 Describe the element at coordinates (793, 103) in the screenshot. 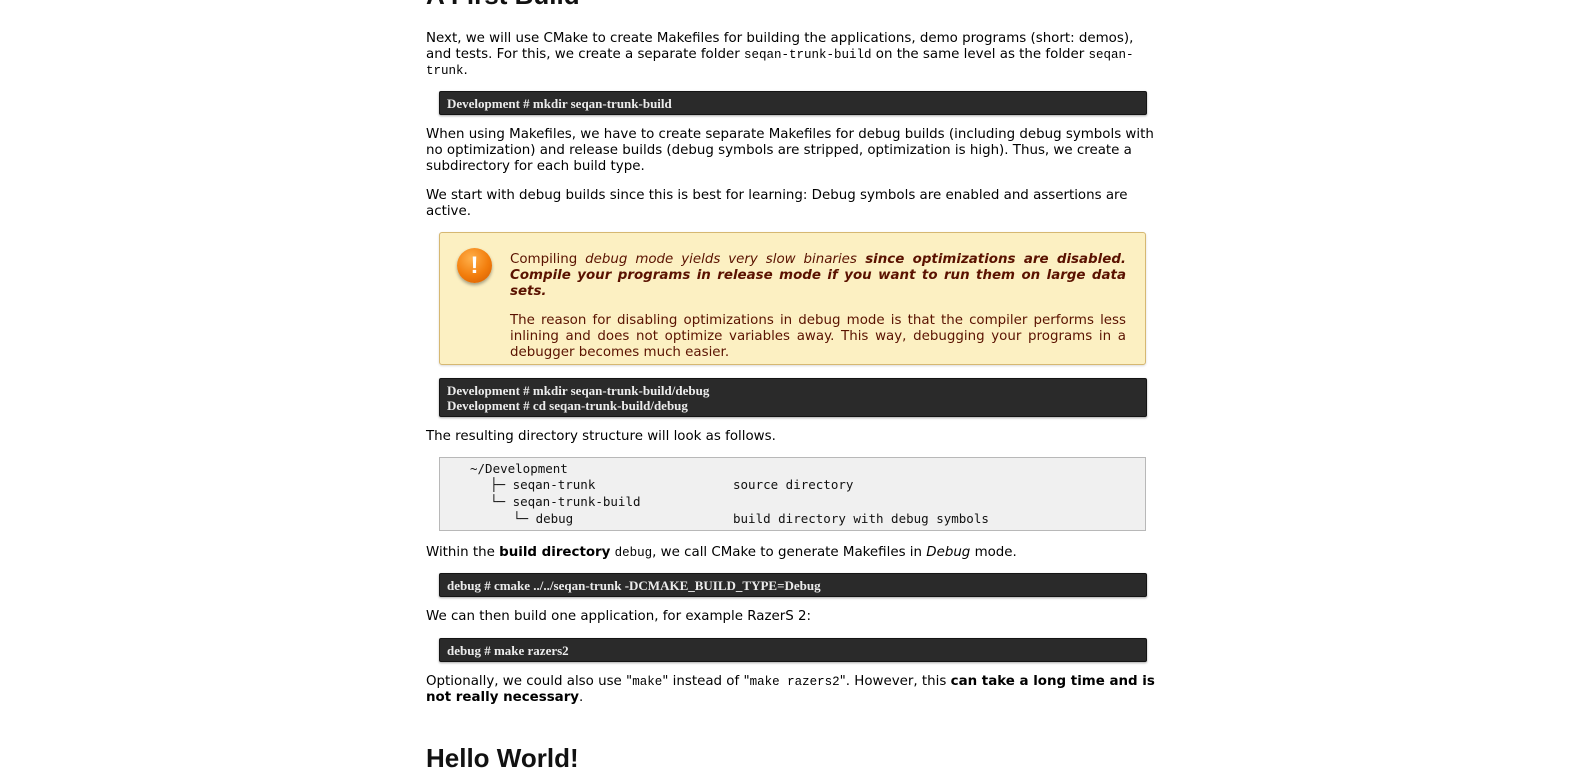

I see `command-block: Development # mkdir seqan-trunk-build` at that location.